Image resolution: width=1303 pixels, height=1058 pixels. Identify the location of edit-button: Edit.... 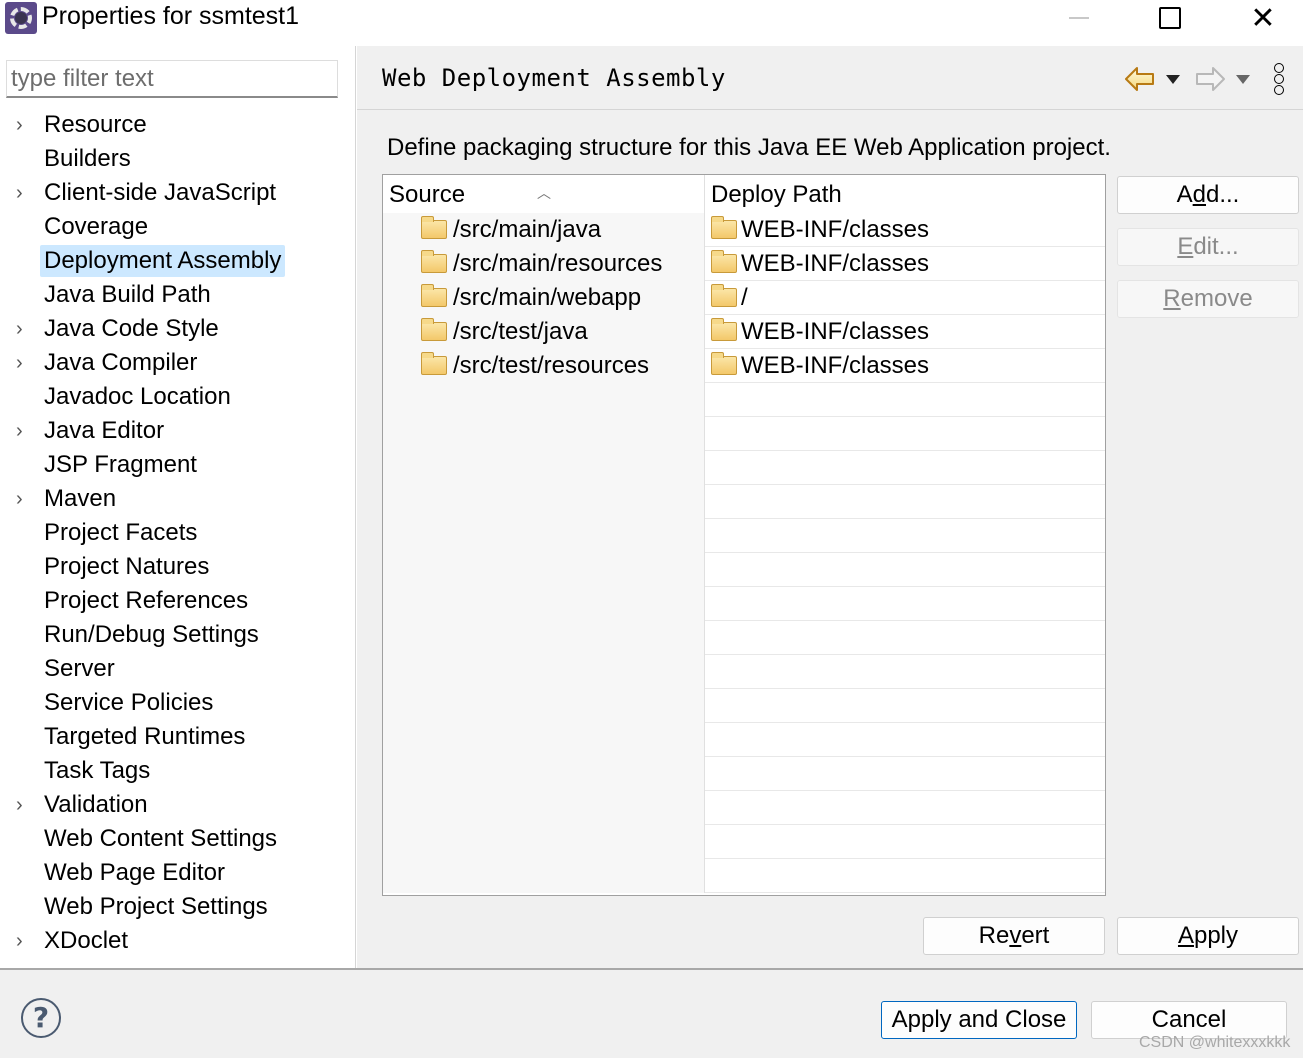
(1208, 247).